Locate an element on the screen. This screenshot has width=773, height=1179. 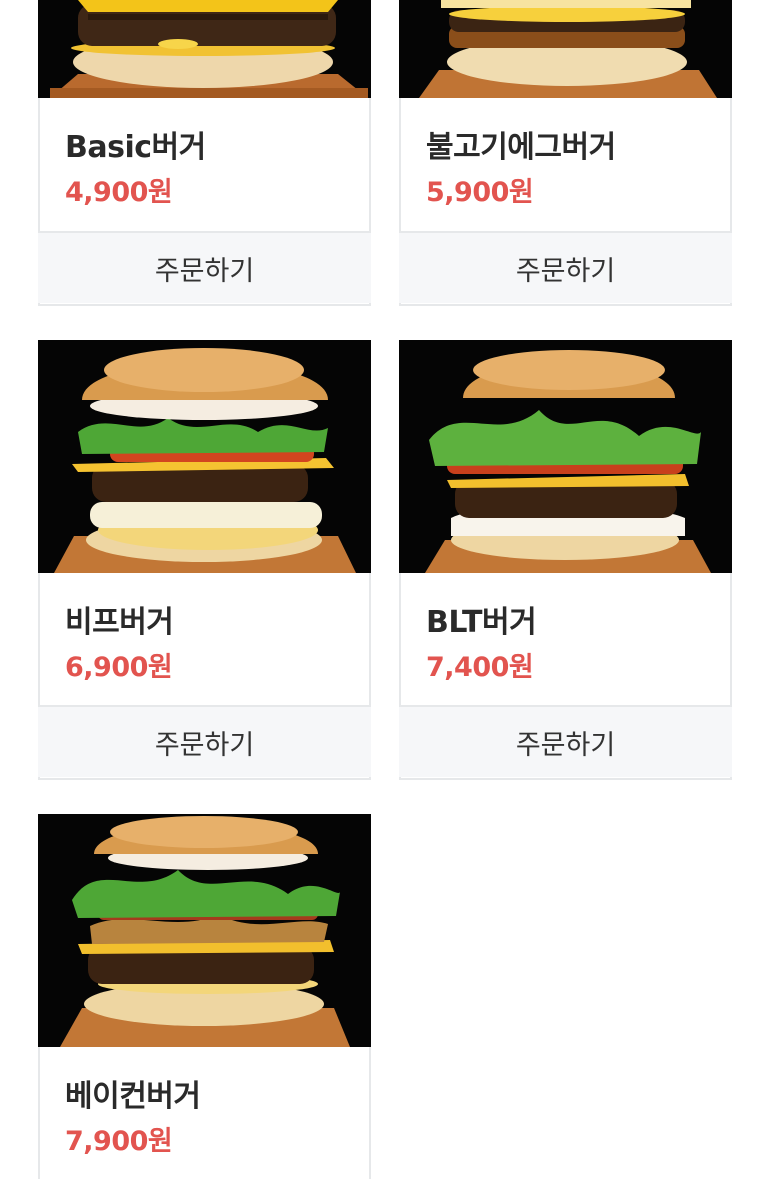
product-price: 4,900원 is located at coordinates (119, 192).